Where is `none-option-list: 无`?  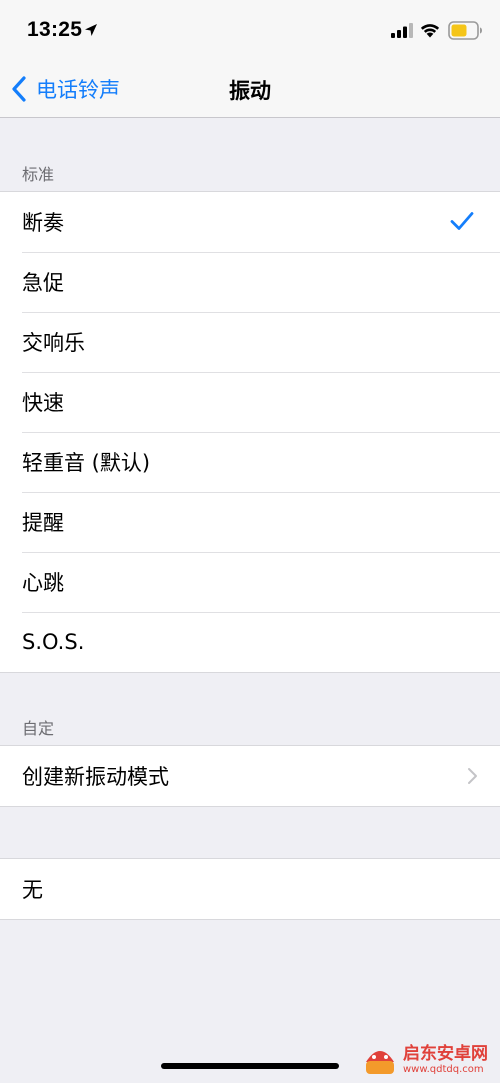 none-option-list: 无 is located at coordinates (250, 889).